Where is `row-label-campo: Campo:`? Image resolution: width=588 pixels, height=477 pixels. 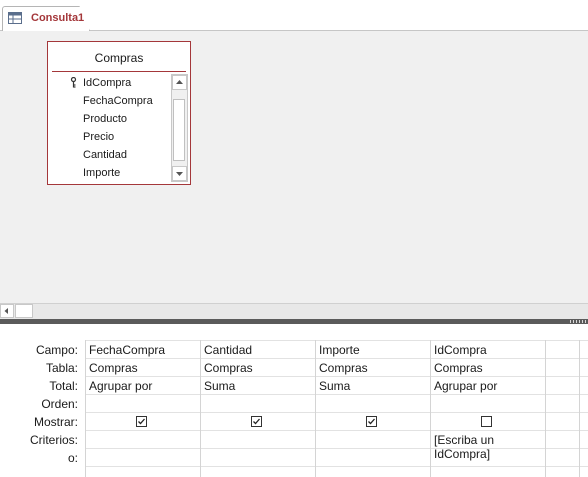
row-label-campo: Campo: is located at coordinates (56, 350).